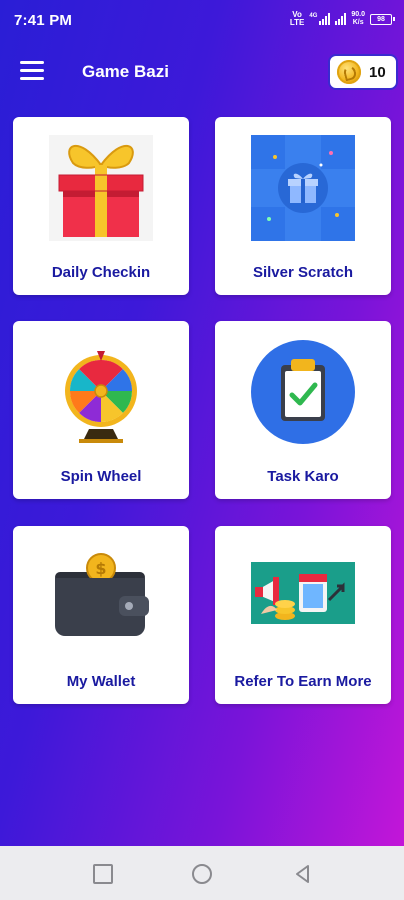  Describe the element at coordinates (303, 476) in the screenshot. I see `task-karo-label: Task Karo` at that location.